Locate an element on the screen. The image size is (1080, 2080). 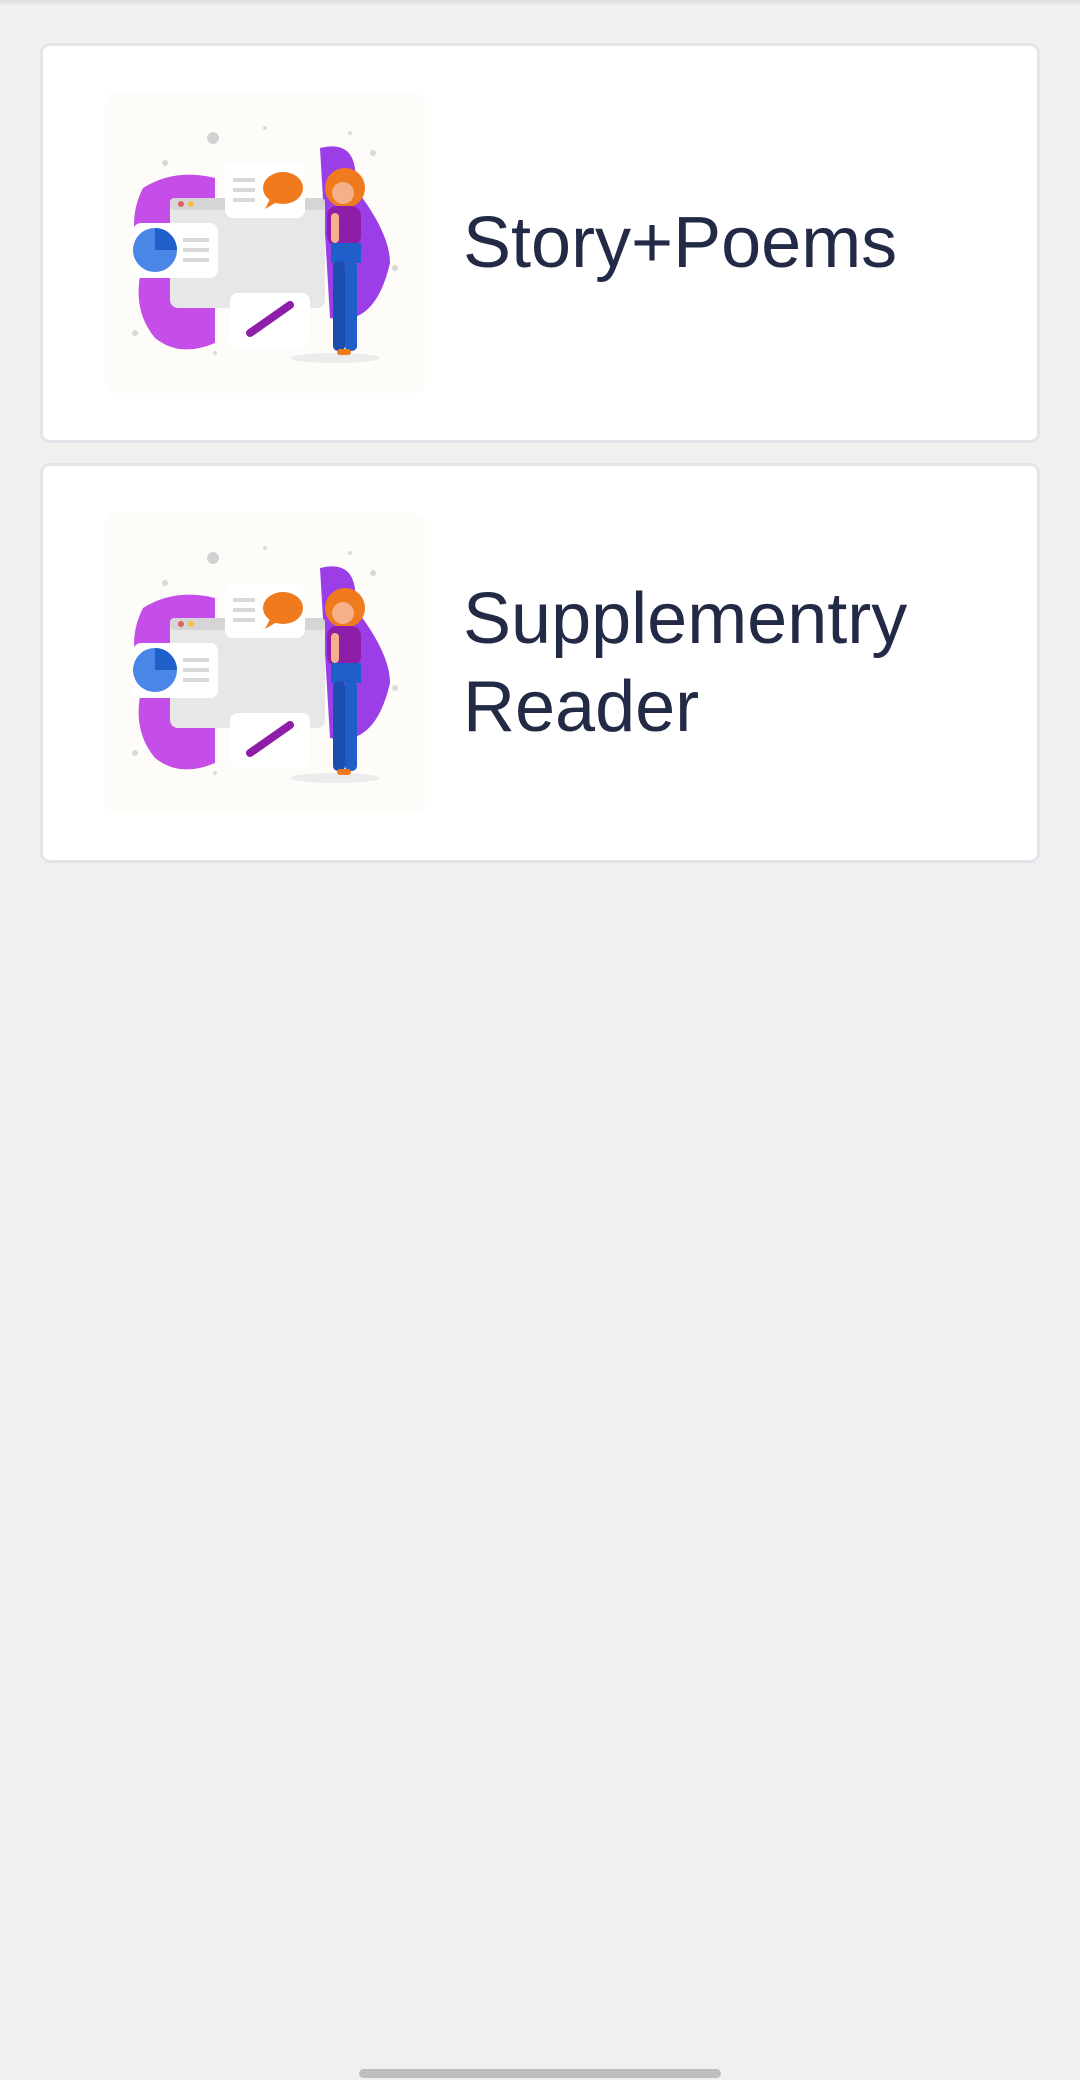
card-title: Supplementry Reader is located at coordinates (685, 663).